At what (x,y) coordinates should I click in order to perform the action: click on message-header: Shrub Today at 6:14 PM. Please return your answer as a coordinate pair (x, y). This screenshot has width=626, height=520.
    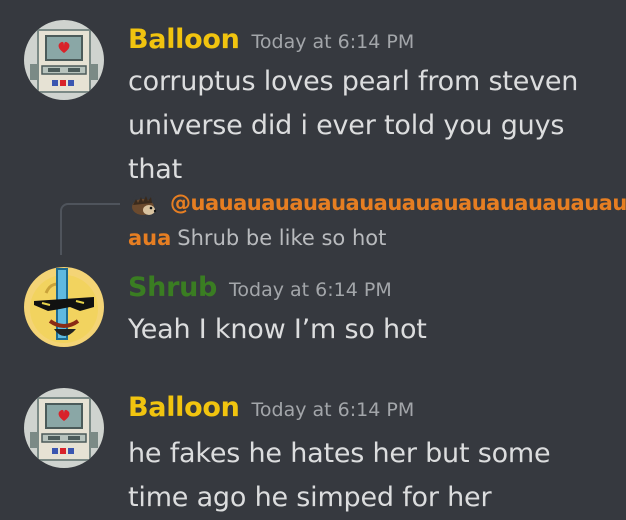
    Looking at the image, I should click on (260, 287).